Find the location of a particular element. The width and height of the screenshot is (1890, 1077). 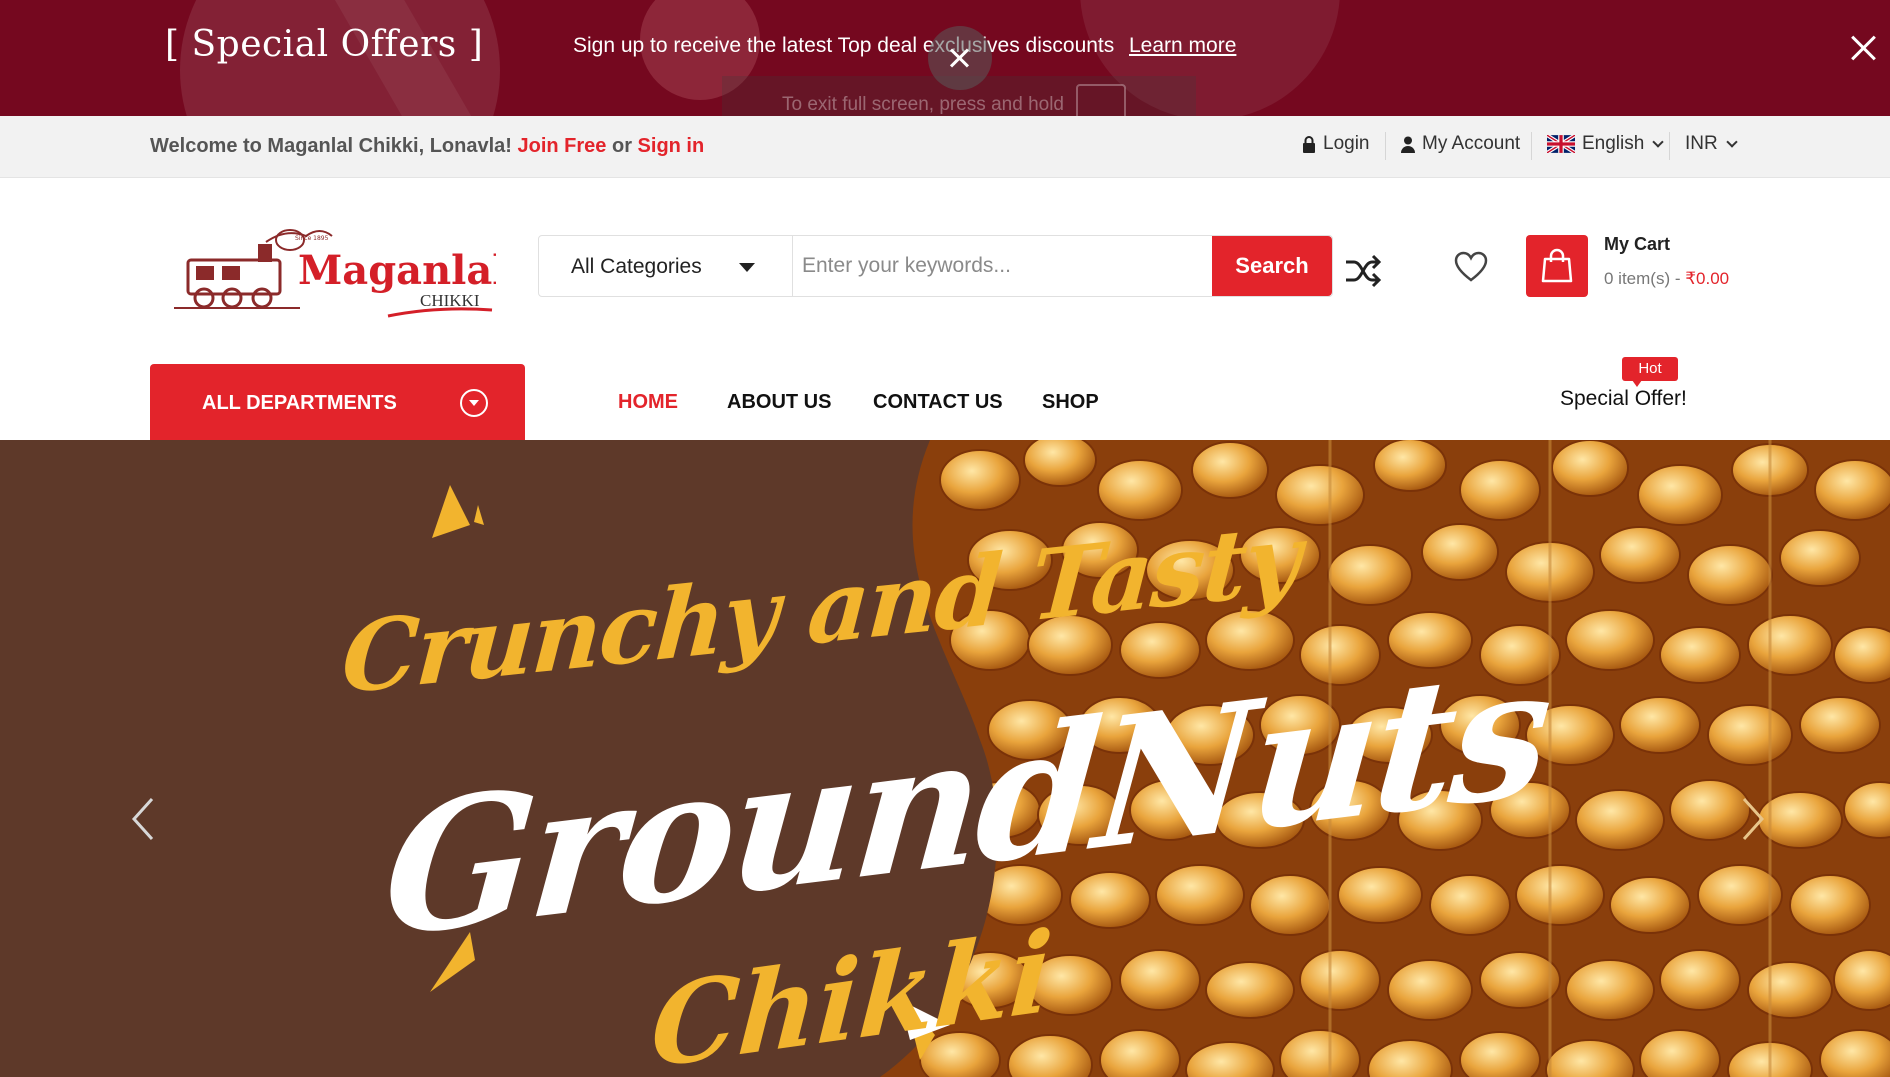

svg-text: Maganlal is located at coordinates (397, 270).